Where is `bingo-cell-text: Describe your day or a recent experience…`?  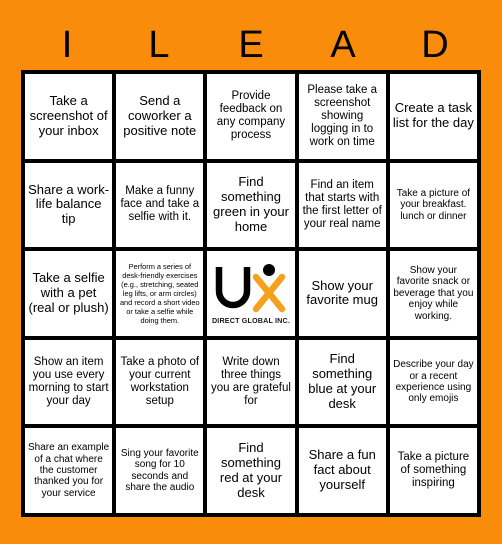
bingo-cell-text: Describe your day or a recent experience… is located at coordinates (433, 382).